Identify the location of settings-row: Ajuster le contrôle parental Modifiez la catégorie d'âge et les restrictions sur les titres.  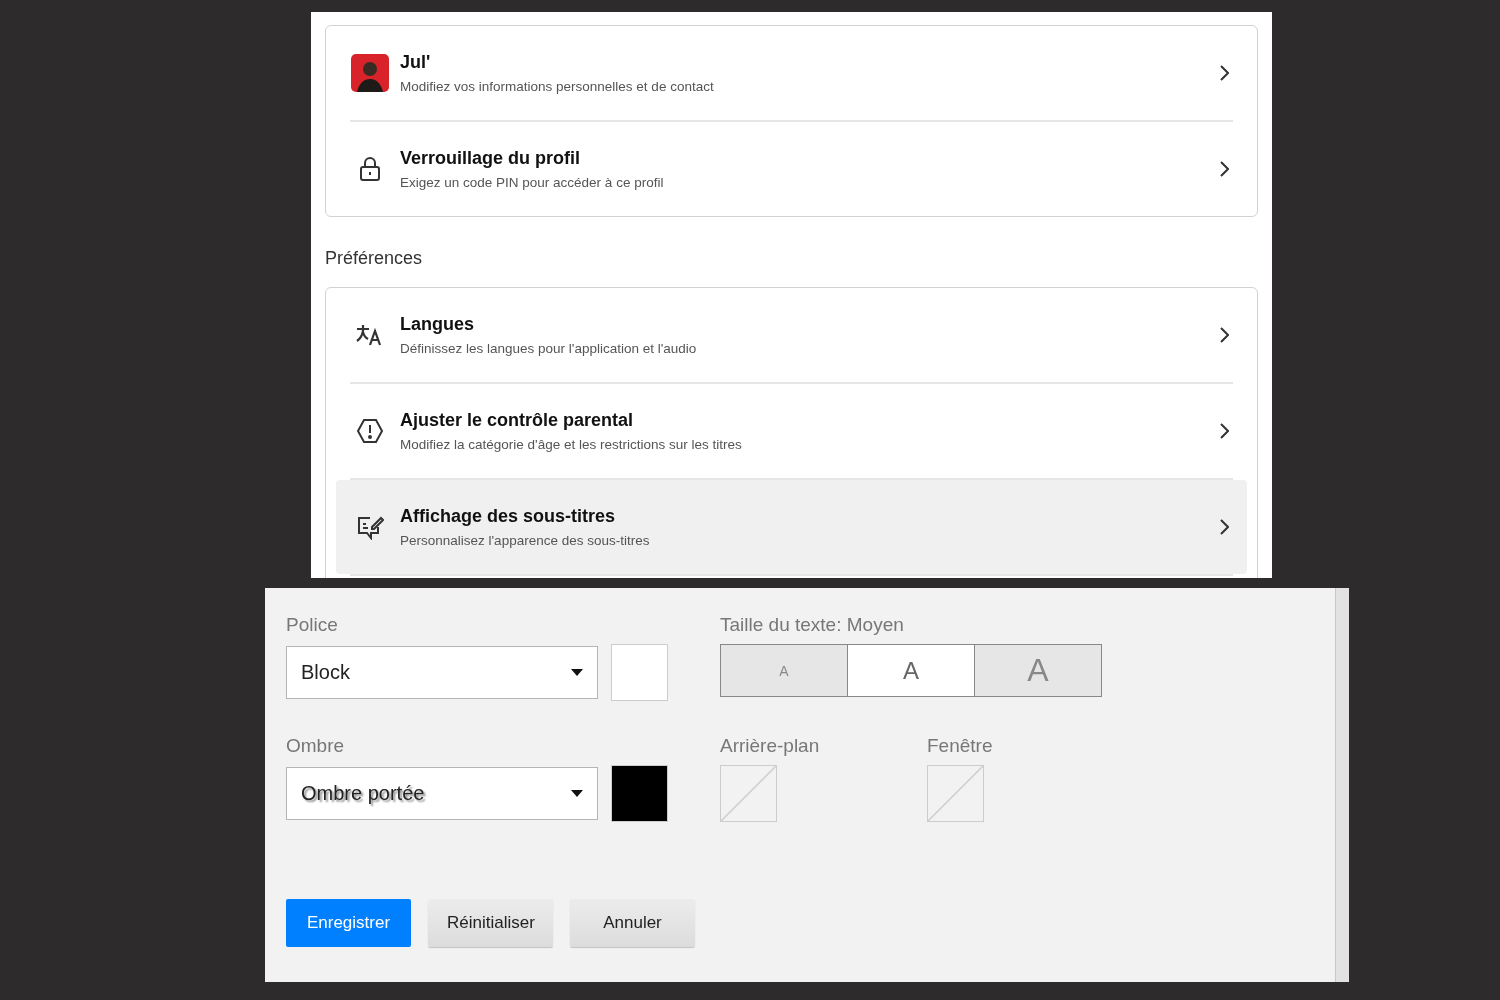
(791, 431).